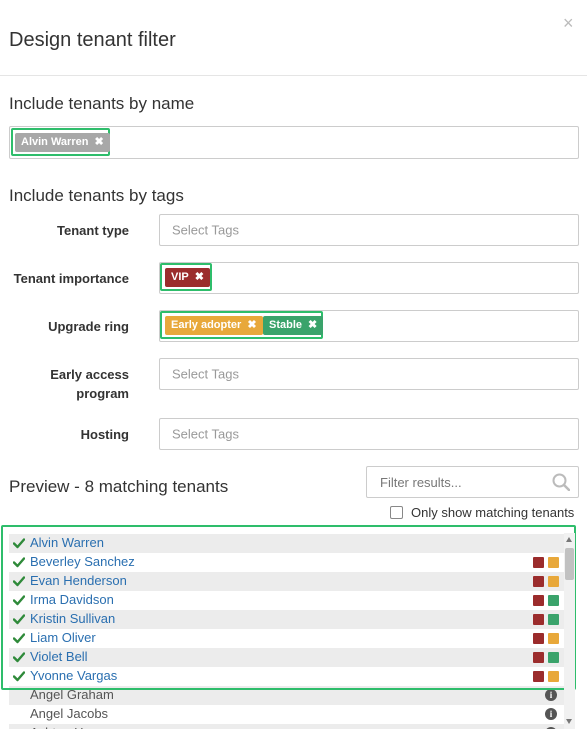  I want to click on tenant-name: Angel Jacobs, so click(69, 713).